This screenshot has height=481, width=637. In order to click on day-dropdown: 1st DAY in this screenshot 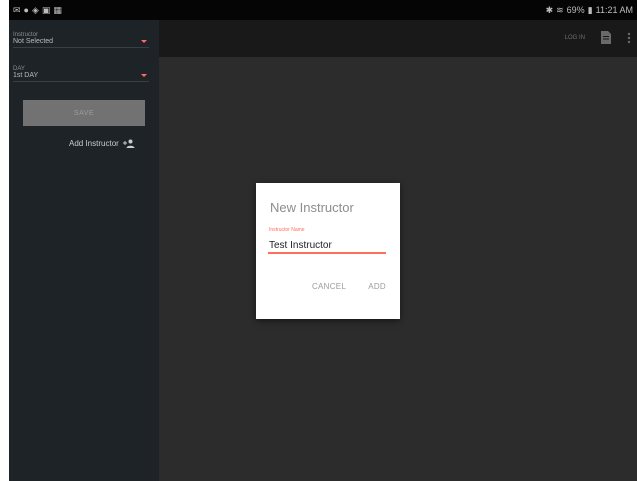, I will do `click(81, 77)`.